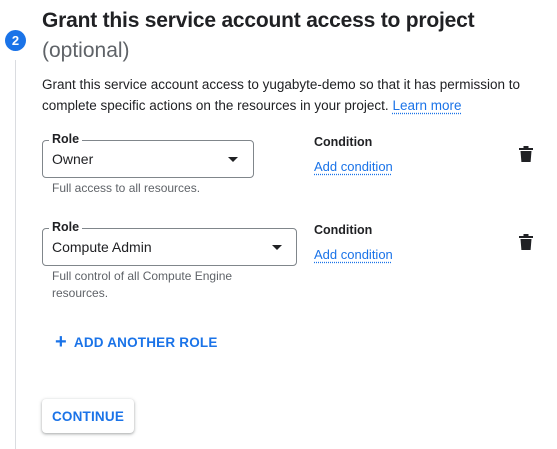 This screenshot has height=449, width=557. What do you see at coordinates (353, 166) in the screenshot?
I see `add-condition-link-1: Add condition` at bounding box center [353, 166].